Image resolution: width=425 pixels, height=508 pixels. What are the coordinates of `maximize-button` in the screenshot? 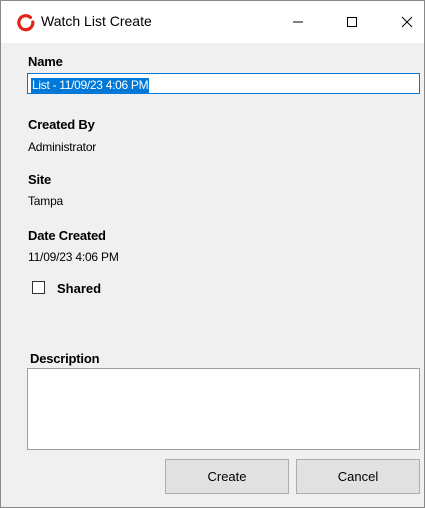 It's located at (352, 22).